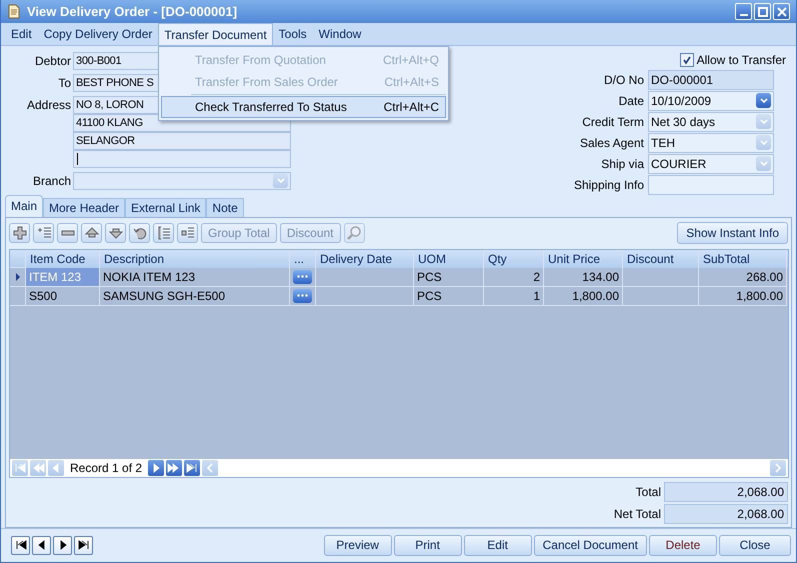  Describe the element at coordinates (84, 207) in the screenshot. I see `tab: More Header` at that location.